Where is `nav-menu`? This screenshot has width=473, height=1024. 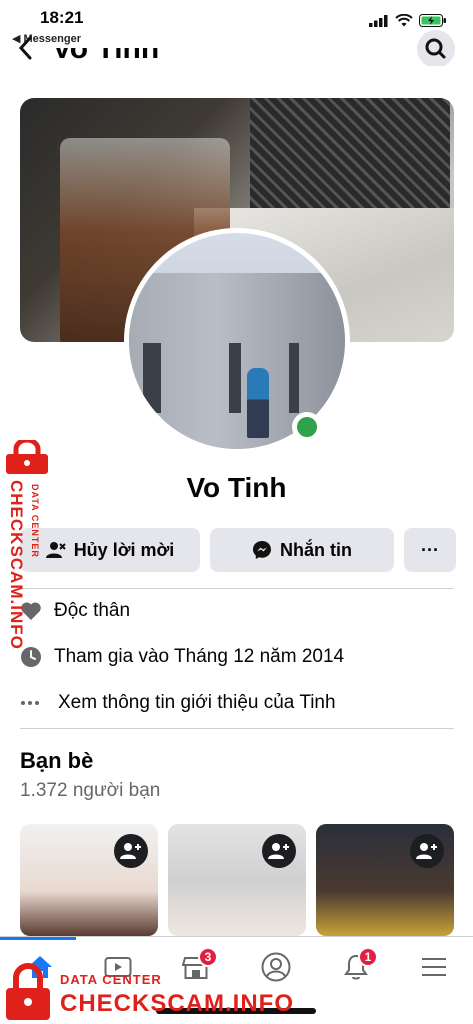
nav-menu is located at coordinates (434, 967).